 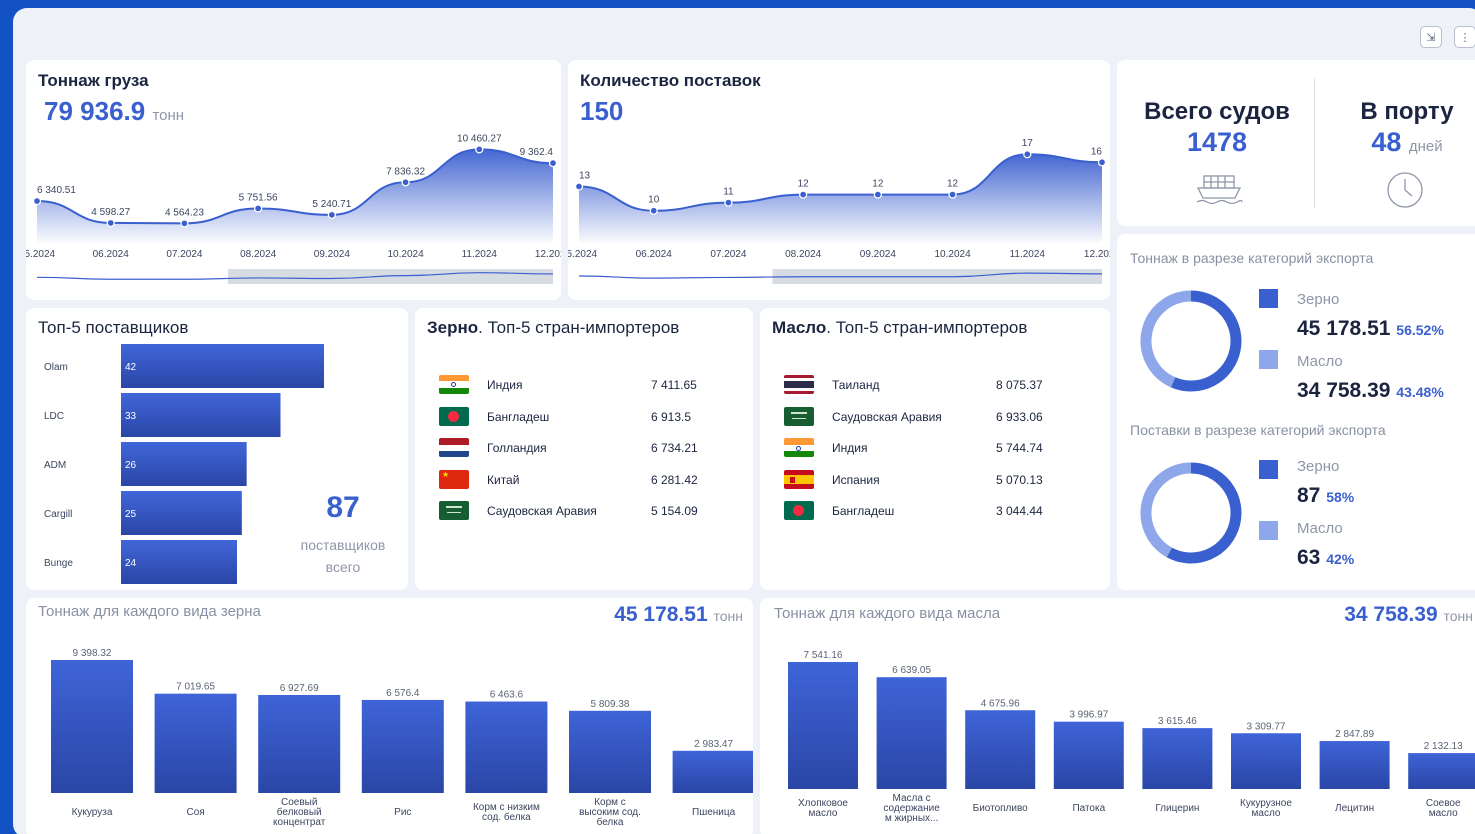 I want to click on deliveries-tick-label: 11.2024, so click(x=1028, y=254).